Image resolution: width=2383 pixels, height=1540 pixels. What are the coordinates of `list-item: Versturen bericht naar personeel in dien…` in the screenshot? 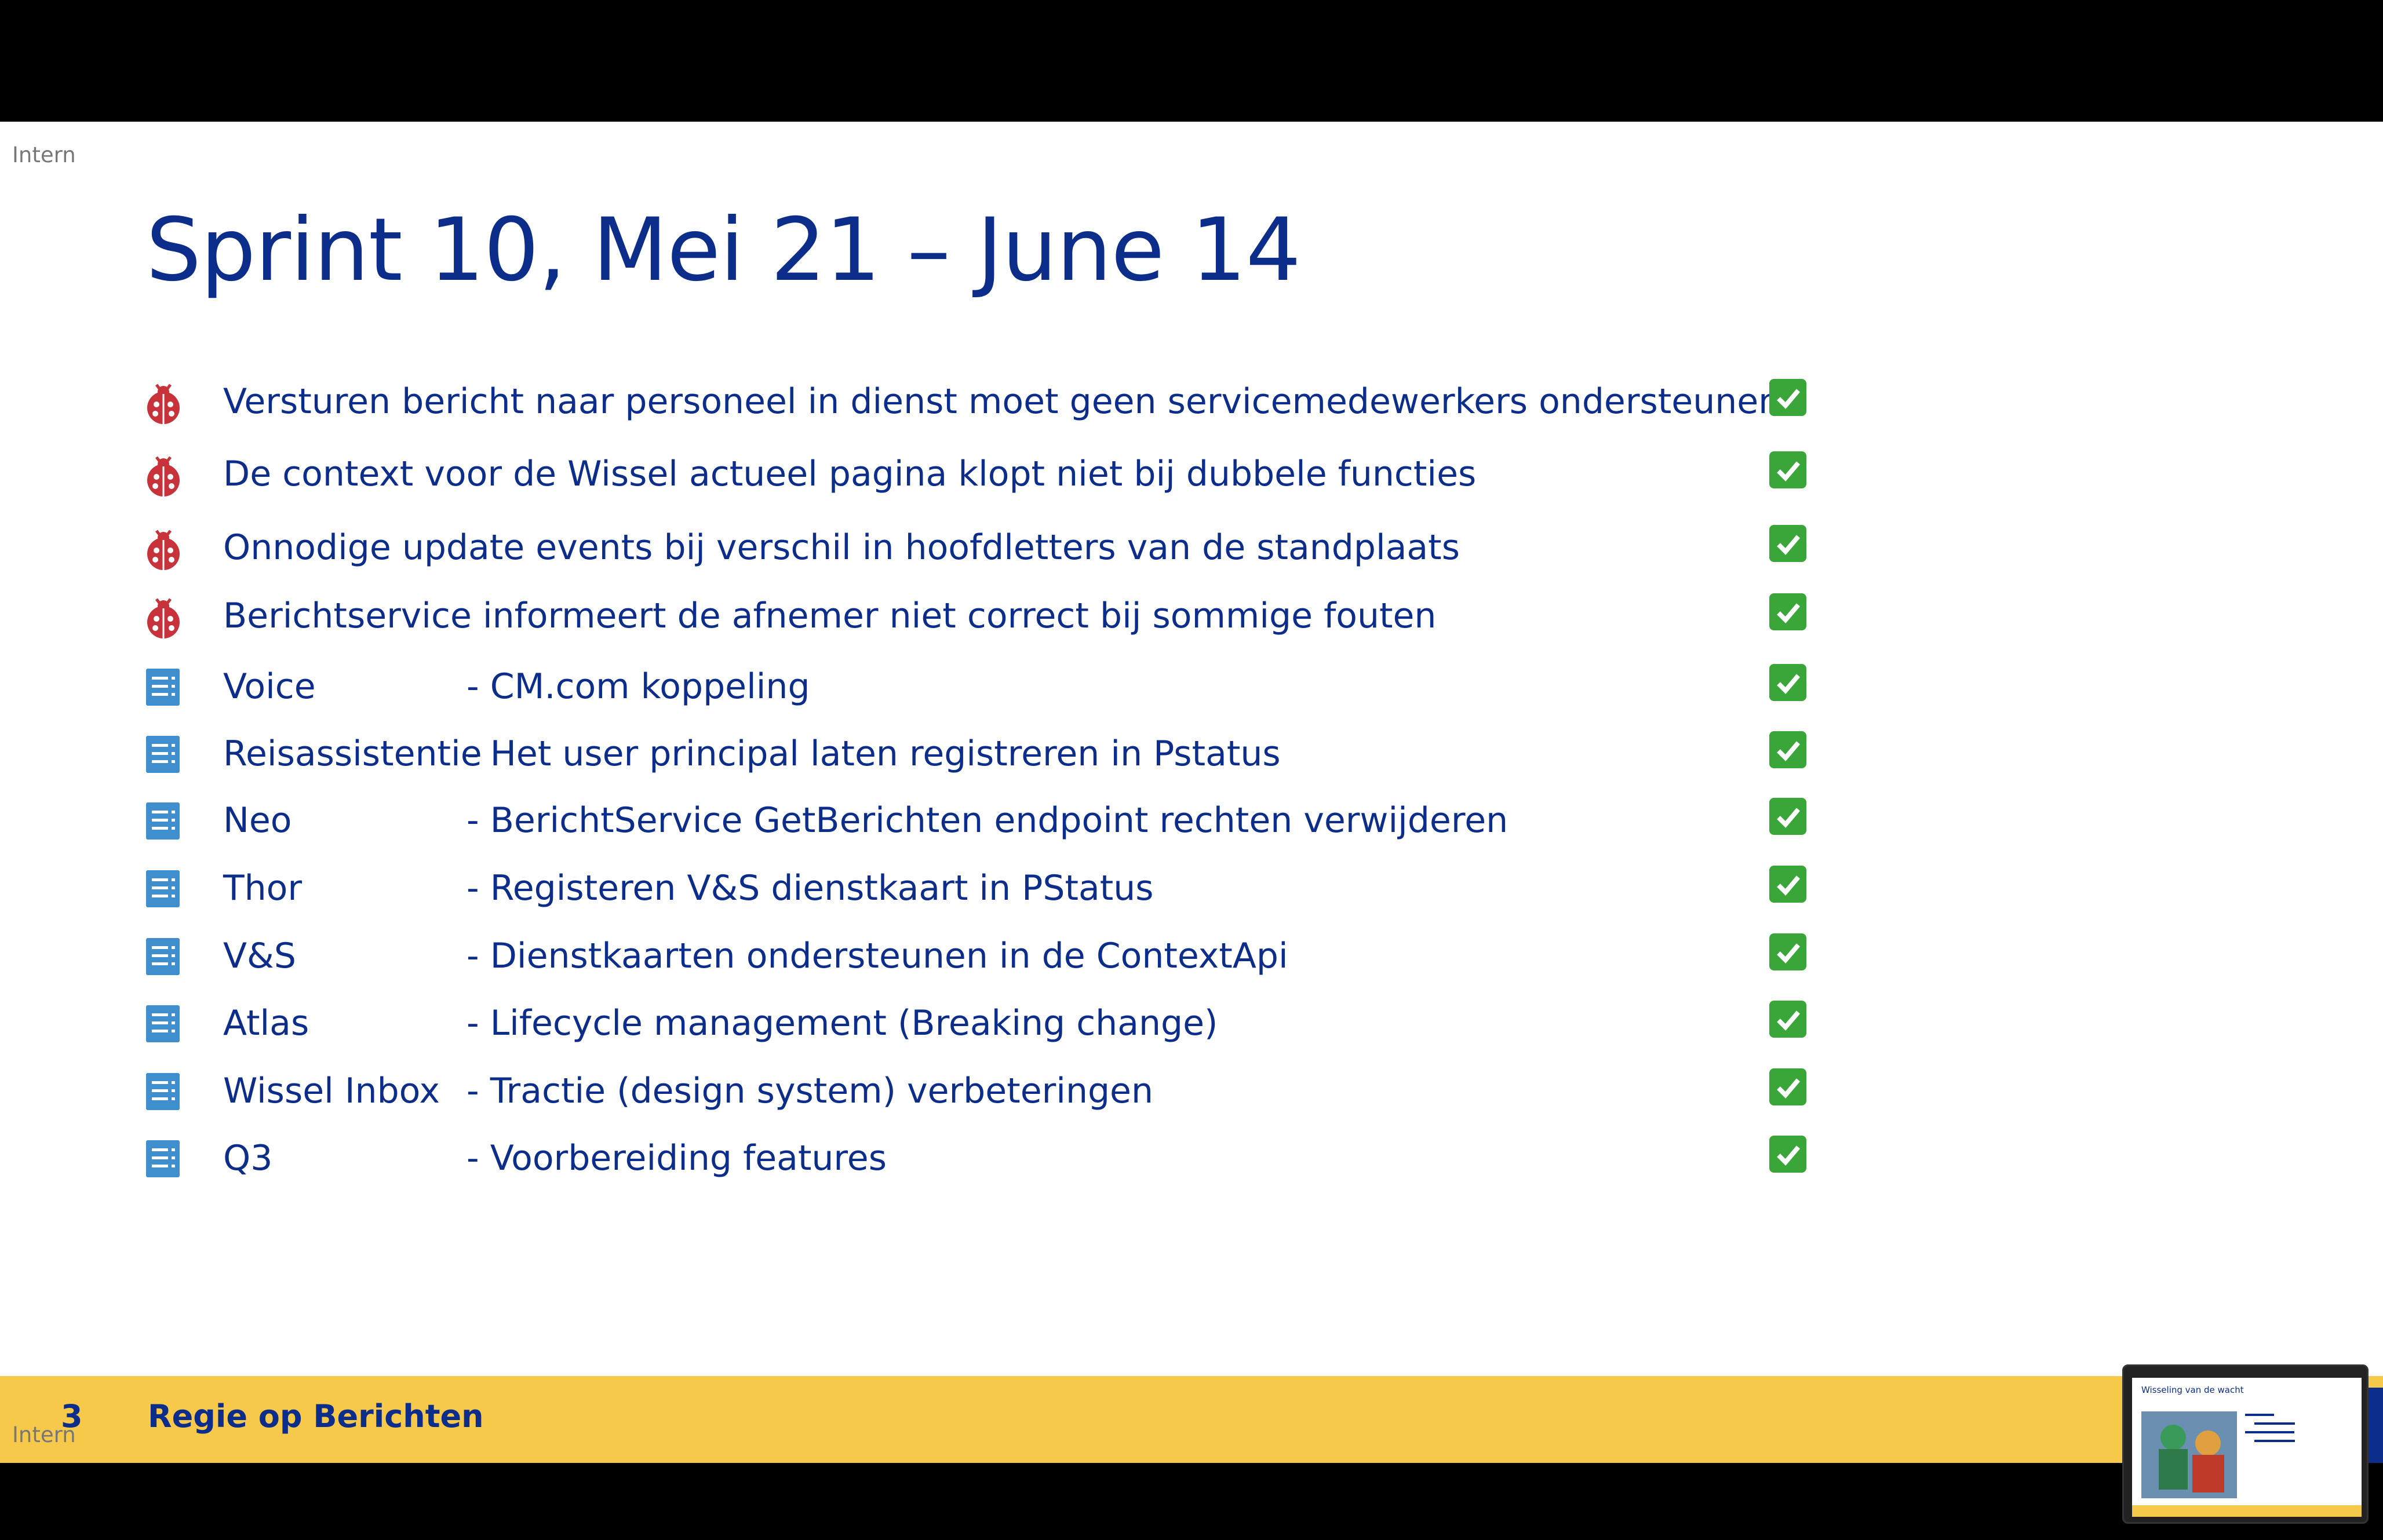 It's located at (985, 406).